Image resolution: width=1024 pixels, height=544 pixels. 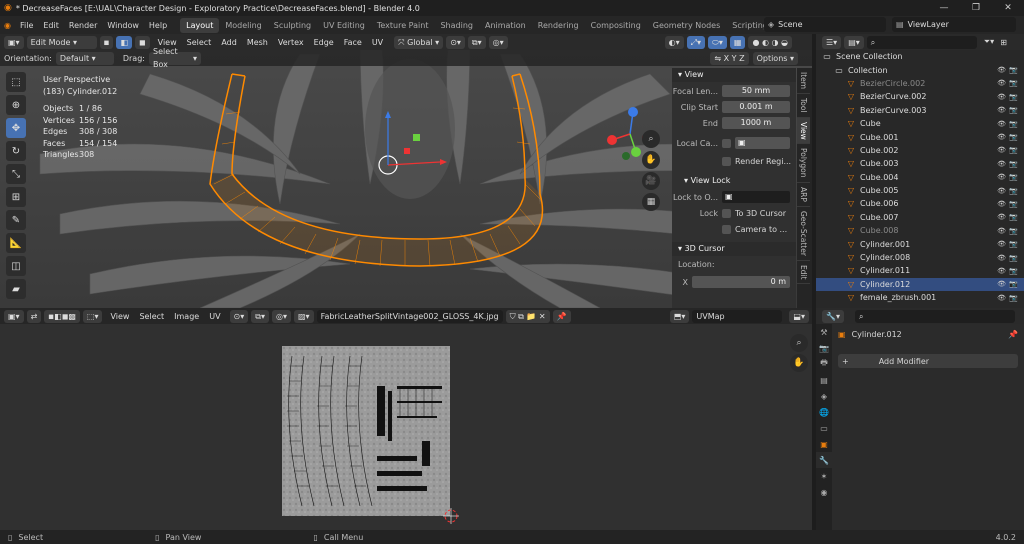 I want to click on tab-rendering: Rendering, so click(x=558, y=25).